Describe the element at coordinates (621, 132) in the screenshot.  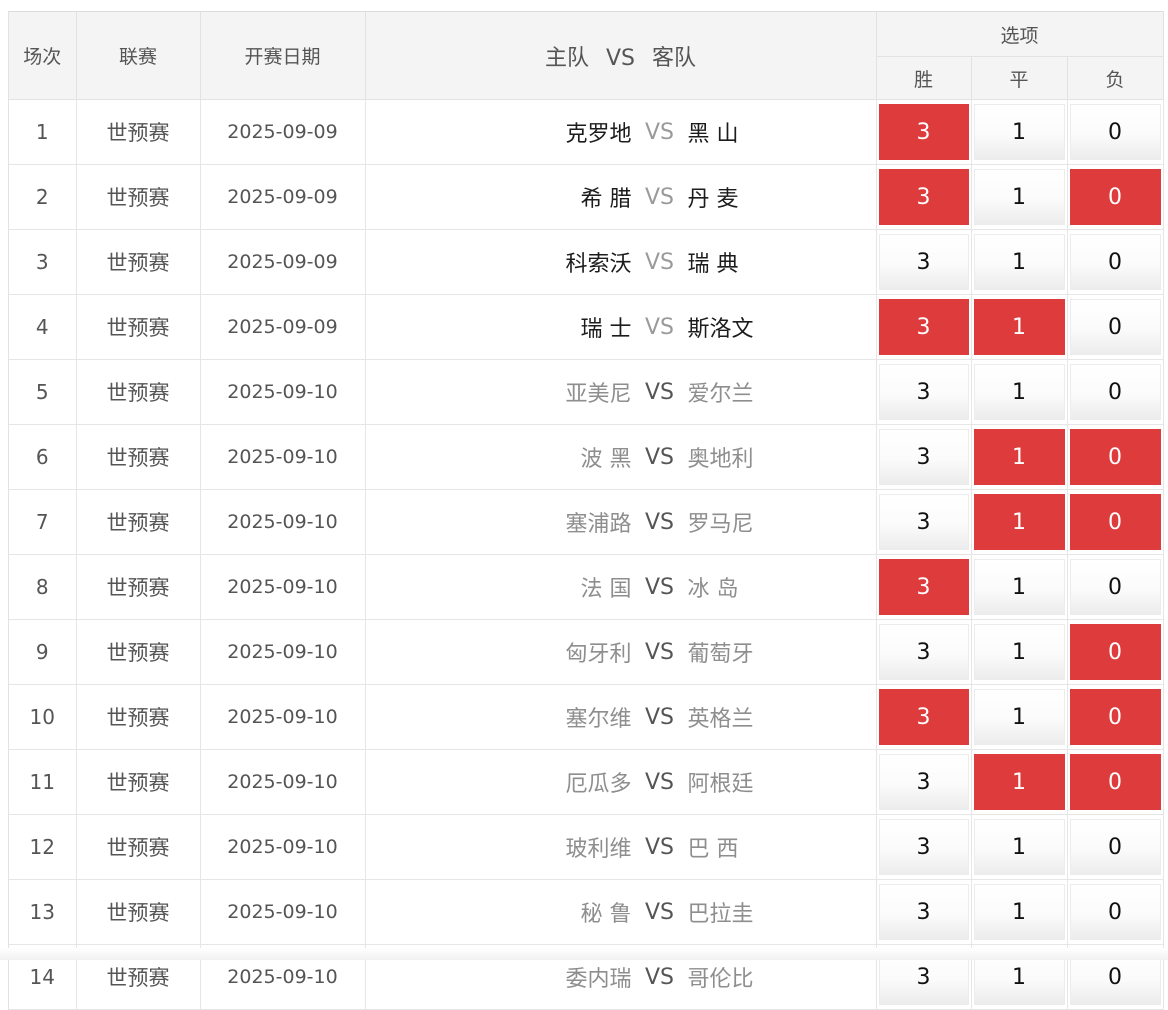
I see `match-teams: 克罗地 VS 黑 山` at that location.